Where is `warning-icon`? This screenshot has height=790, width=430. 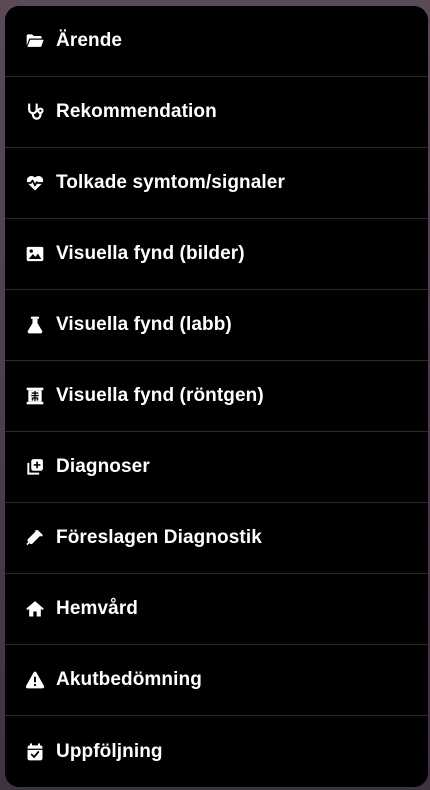 warning-icon is located at coordinates (35, 680).